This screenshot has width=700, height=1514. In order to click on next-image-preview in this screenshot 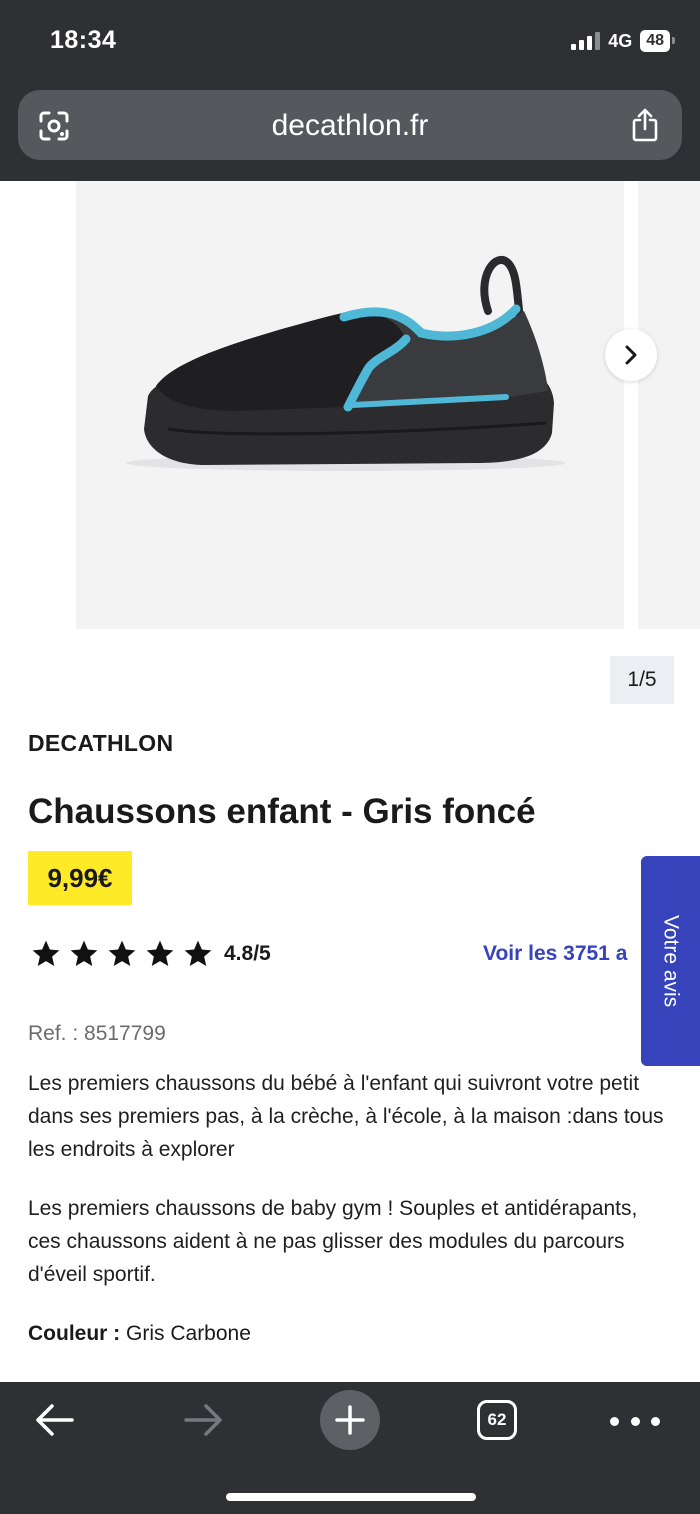, I will do `click(669, 405)`.